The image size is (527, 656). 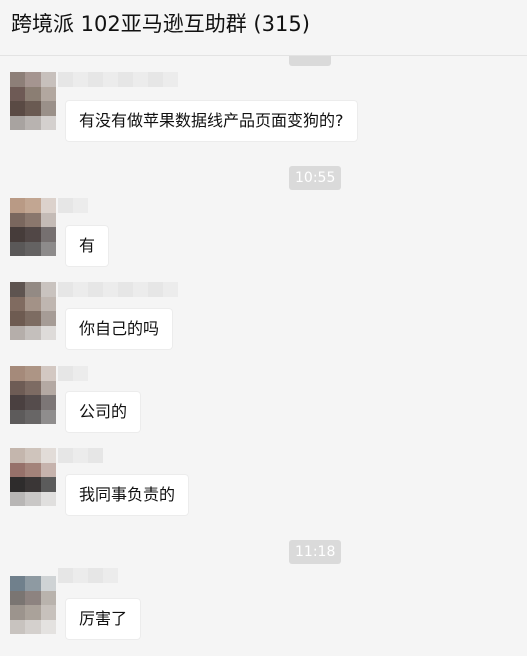 What do you see at coordinates (103, 412) in the screenshot?
I see `message-bubble: 公司的` at bounding box center [103, 412].